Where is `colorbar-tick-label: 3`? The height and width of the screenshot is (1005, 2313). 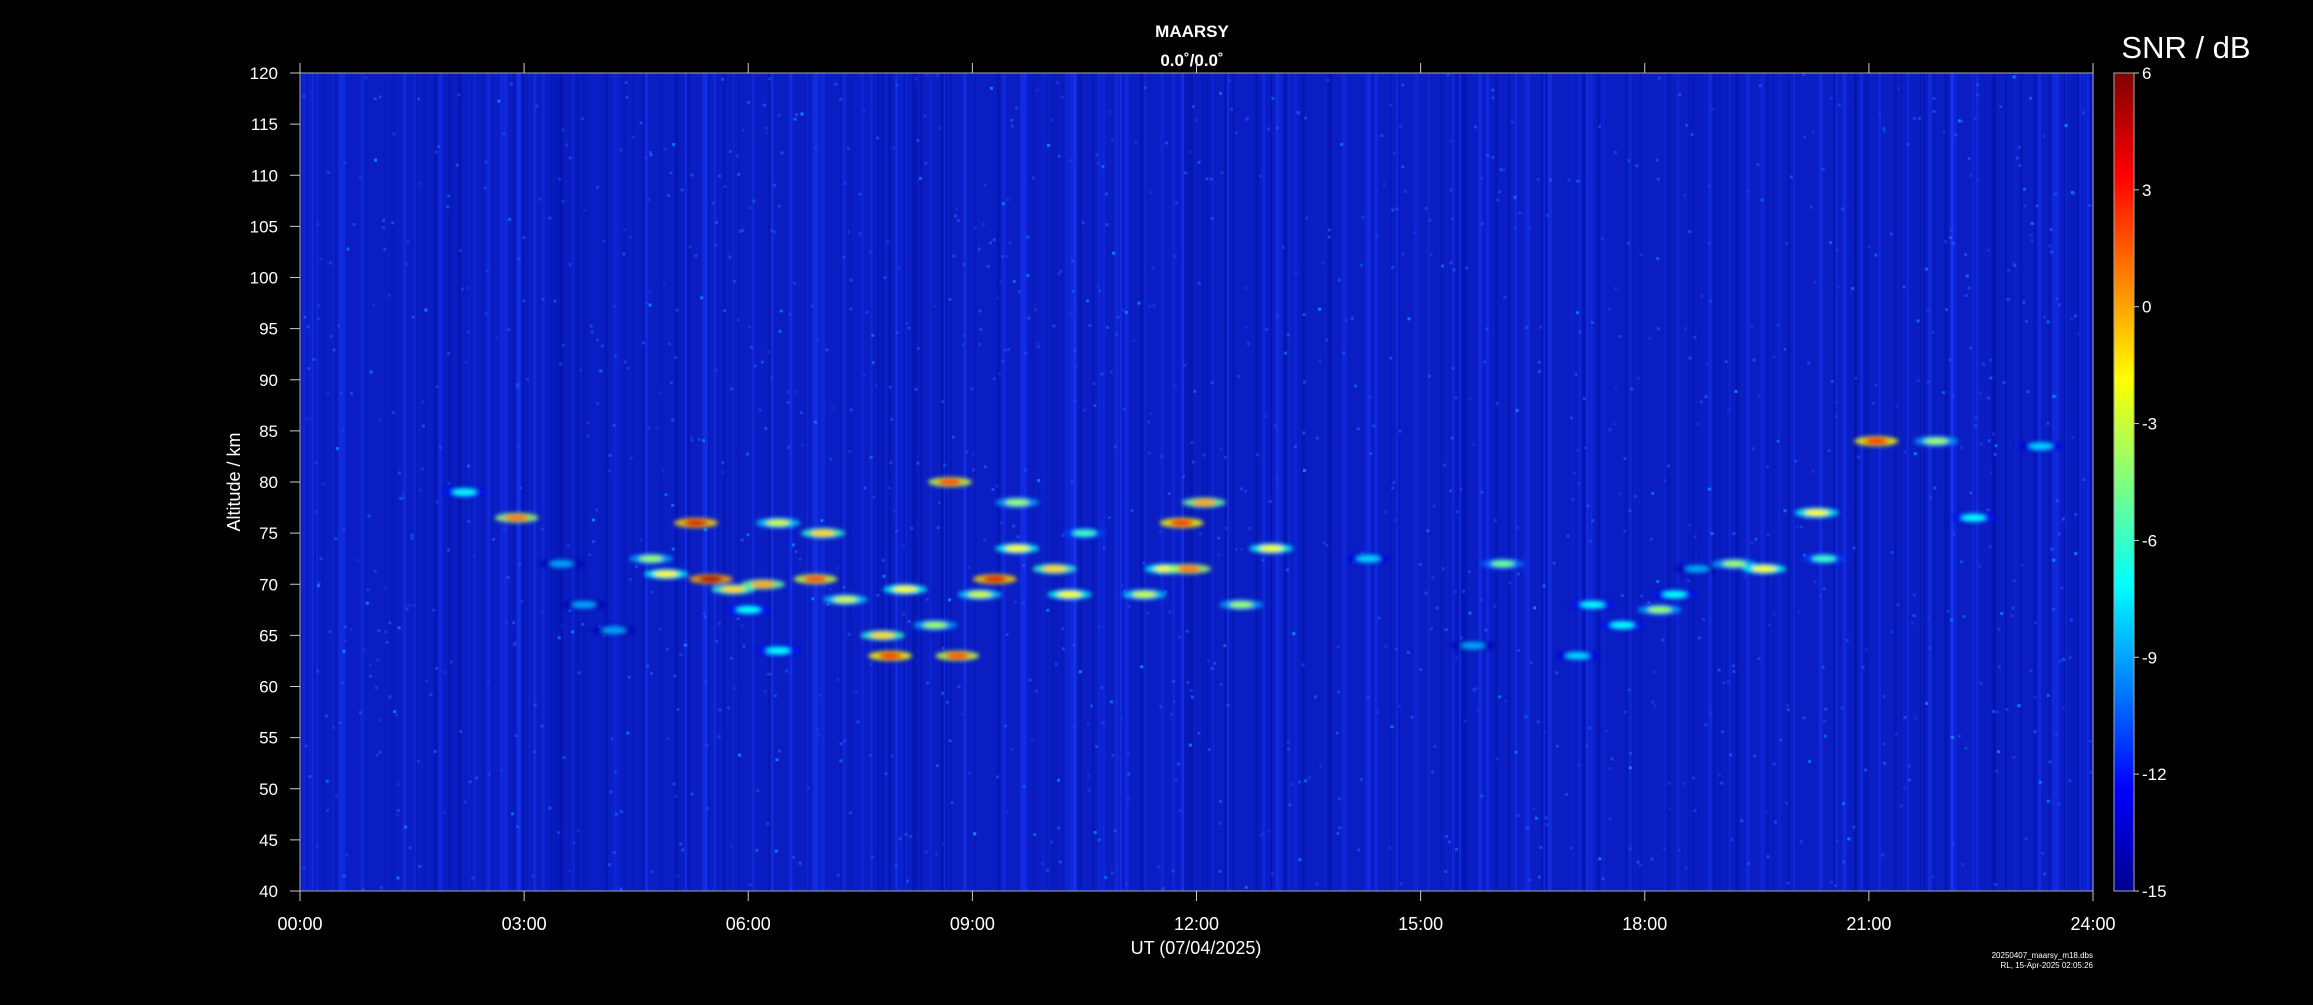
colorbar-tick-label: 3 is located at coordinates (2146, 190).